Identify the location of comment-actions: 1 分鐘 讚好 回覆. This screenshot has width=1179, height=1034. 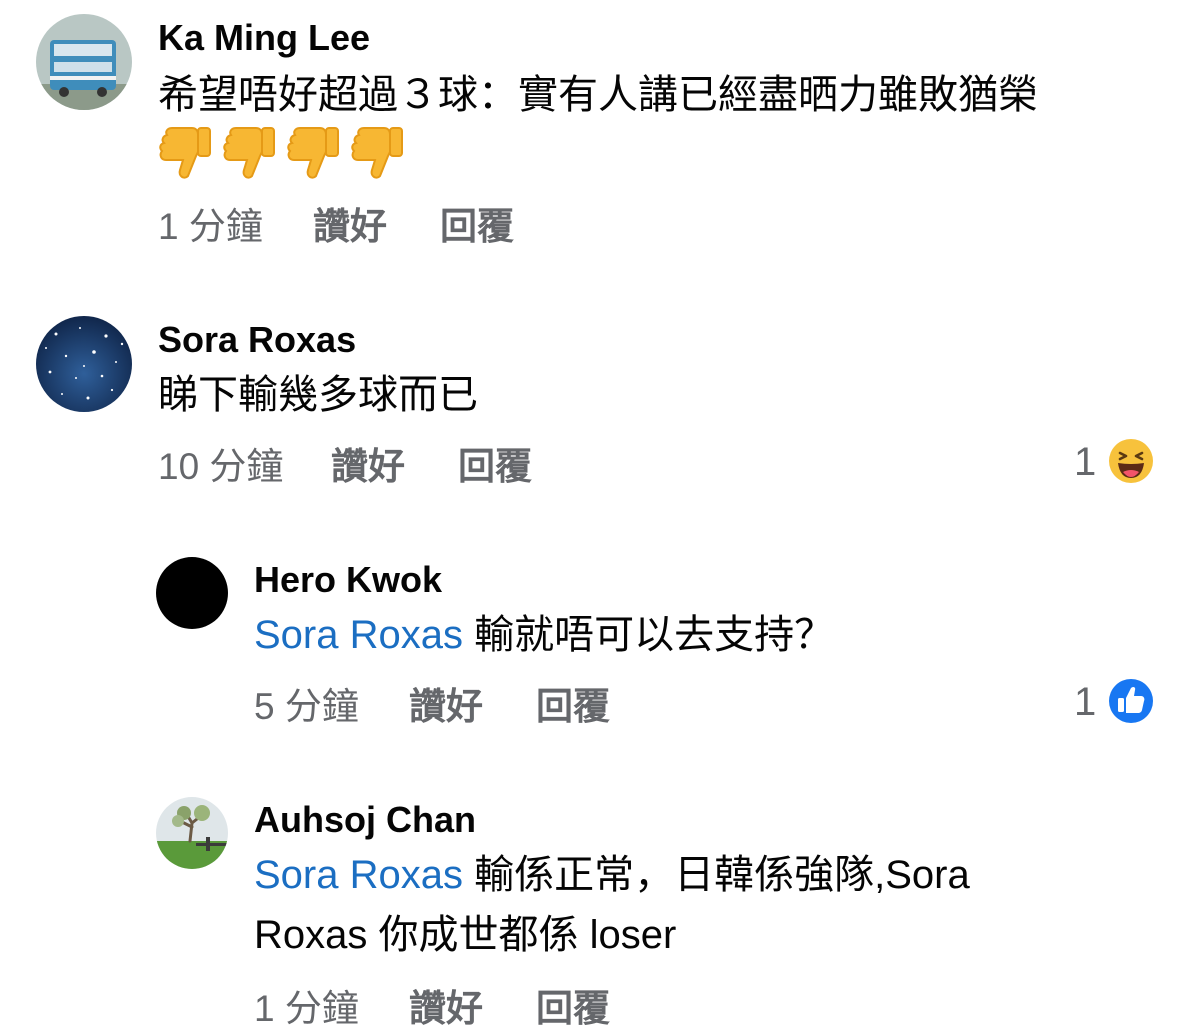
(358, 228).